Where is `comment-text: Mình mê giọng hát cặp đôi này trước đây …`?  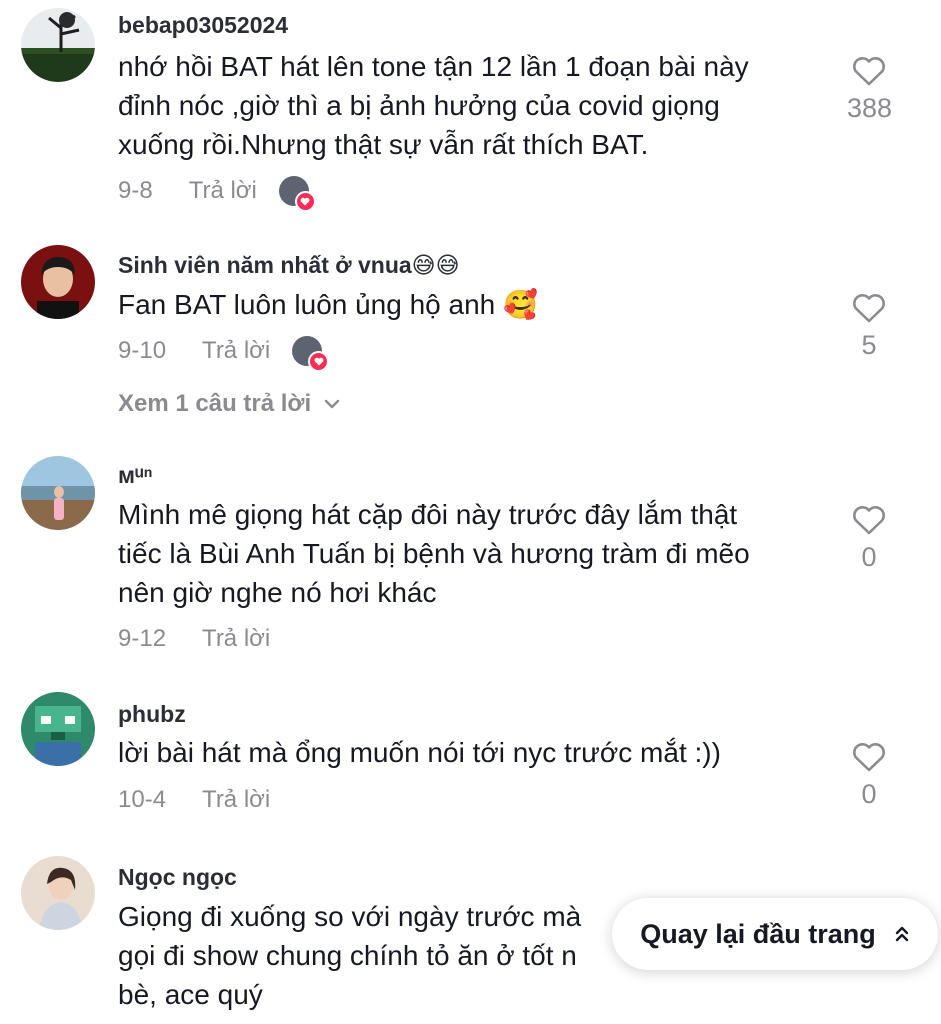 comment-text: Mình mê giọng hát cặp đôi này trước đây … is located at coordinates (434, 553).